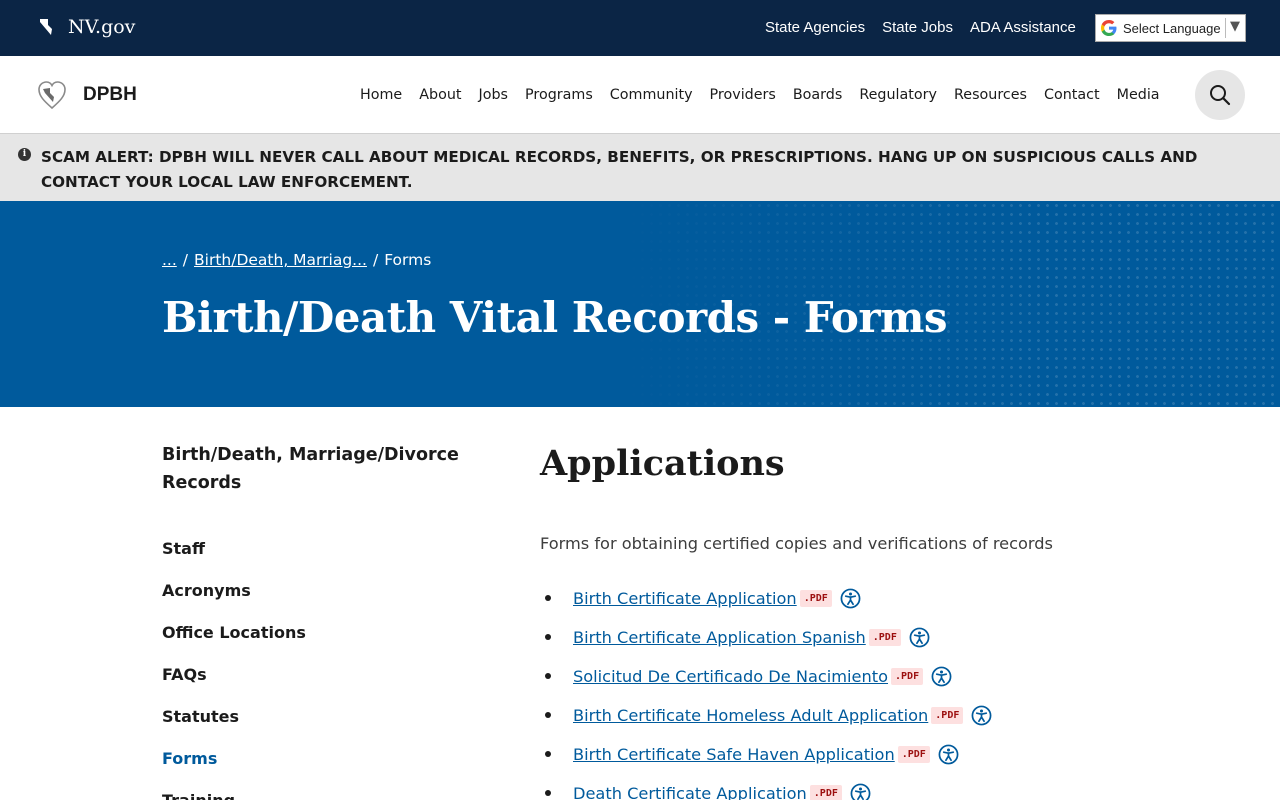 This screenshot has width=1280, height=800. I want to click on document-link: Birth Certificate Safe Haven Application, so click(734, 754).